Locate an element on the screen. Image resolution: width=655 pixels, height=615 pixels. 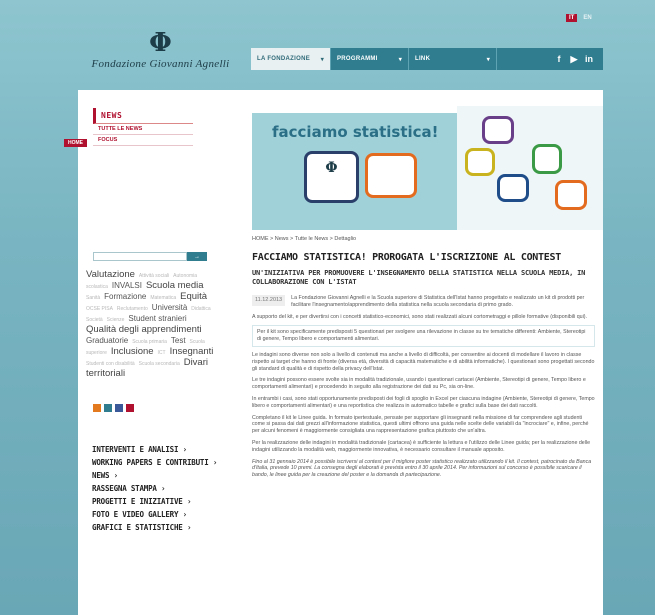
news-link-all: TUTTE LE NEWS is located at coordinates (143, 129).